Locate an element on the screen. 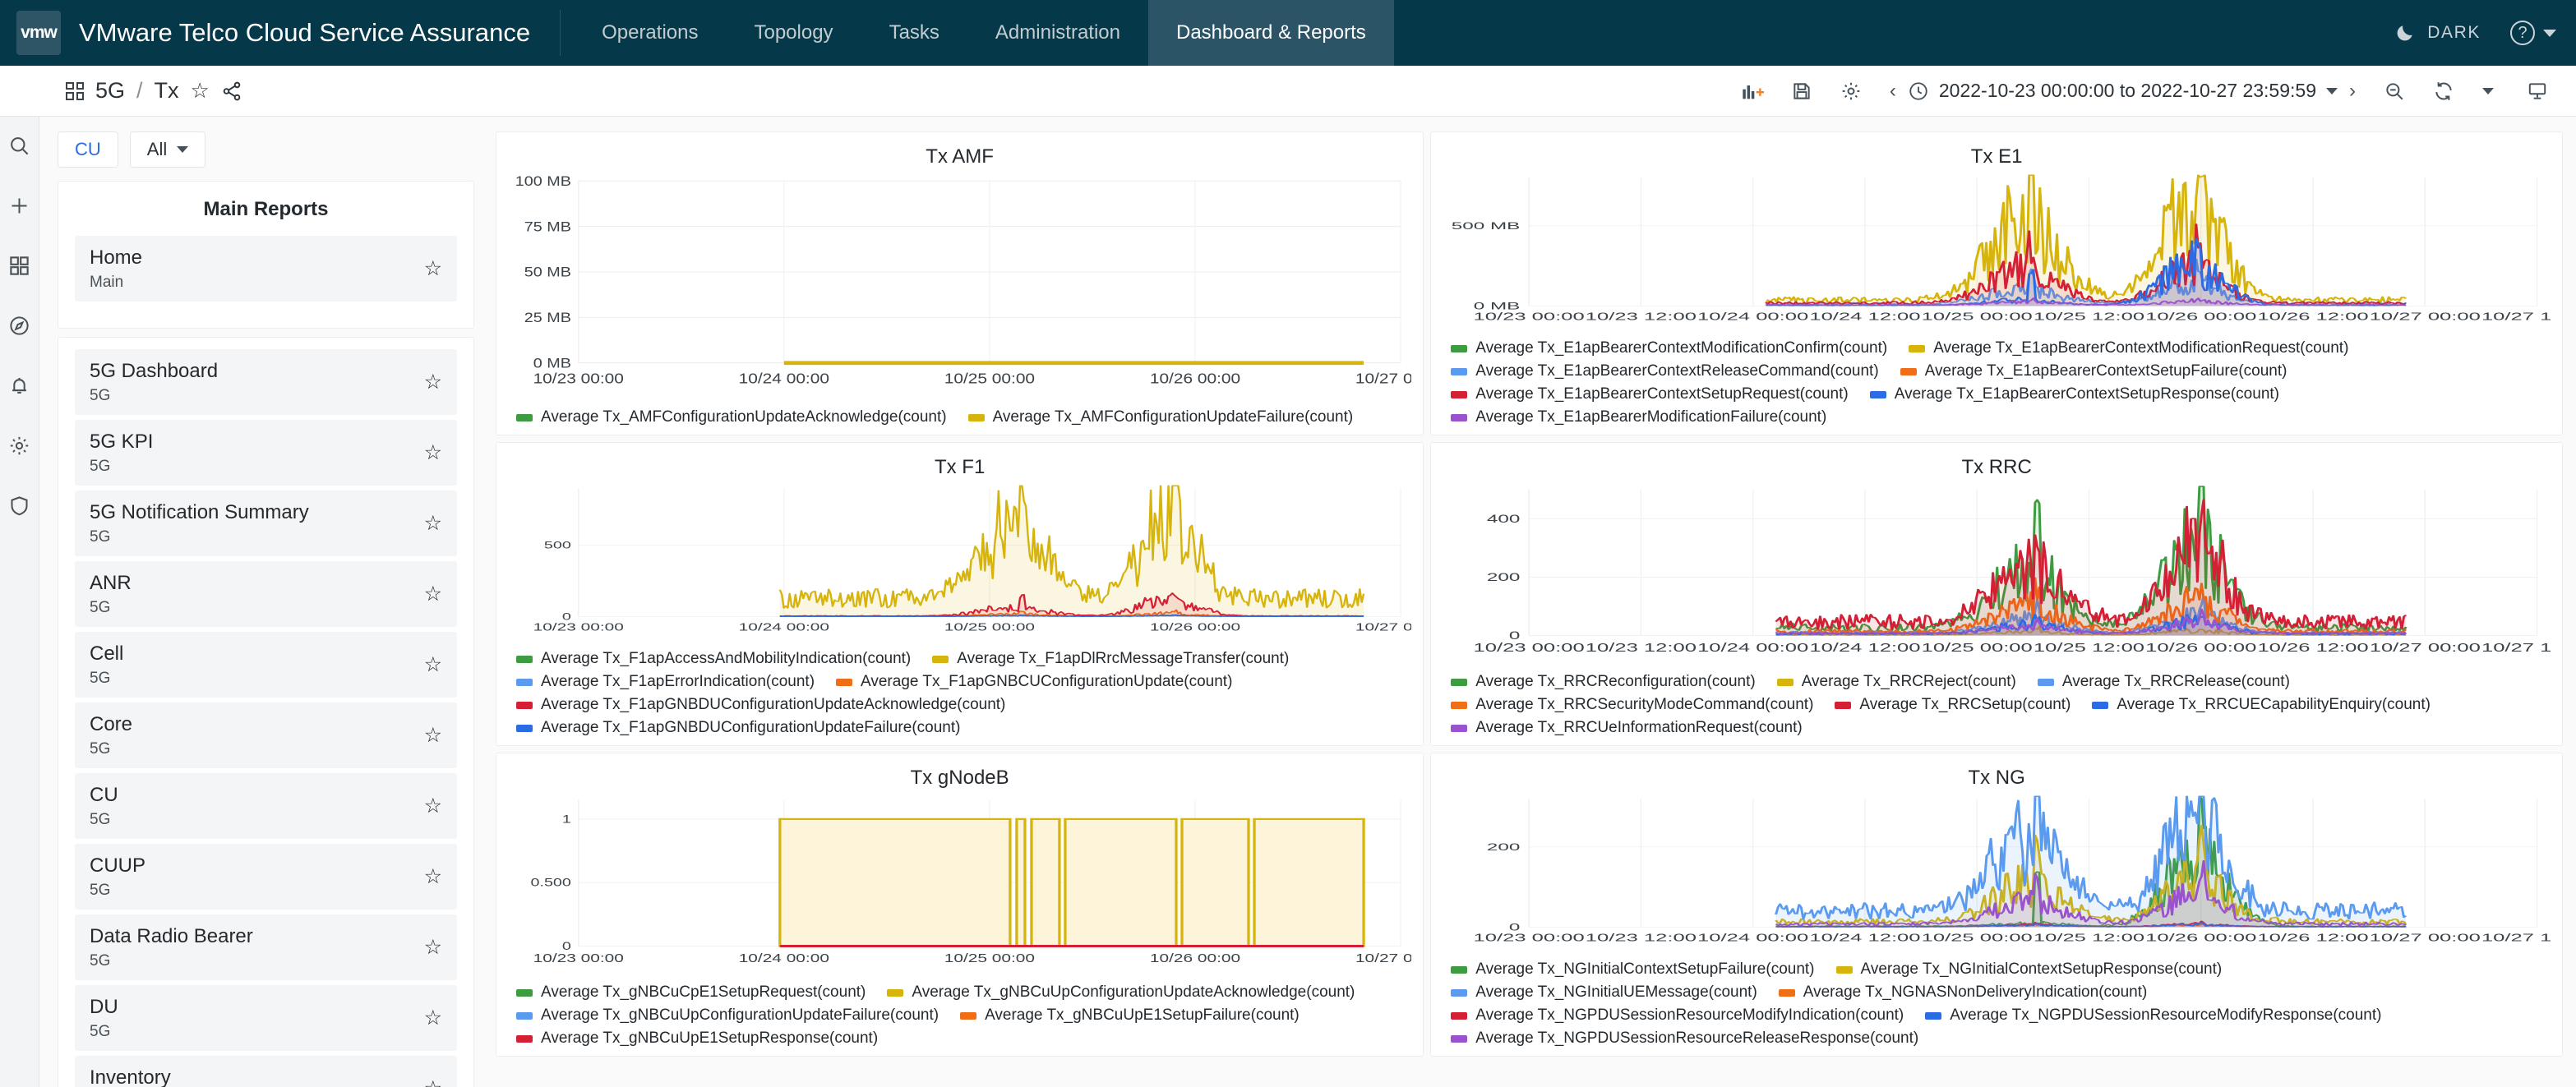 This screenshot has width=2576, height=1087. report-item-inventory: Inventory5G☆ is located at coordinates (266, 1071).